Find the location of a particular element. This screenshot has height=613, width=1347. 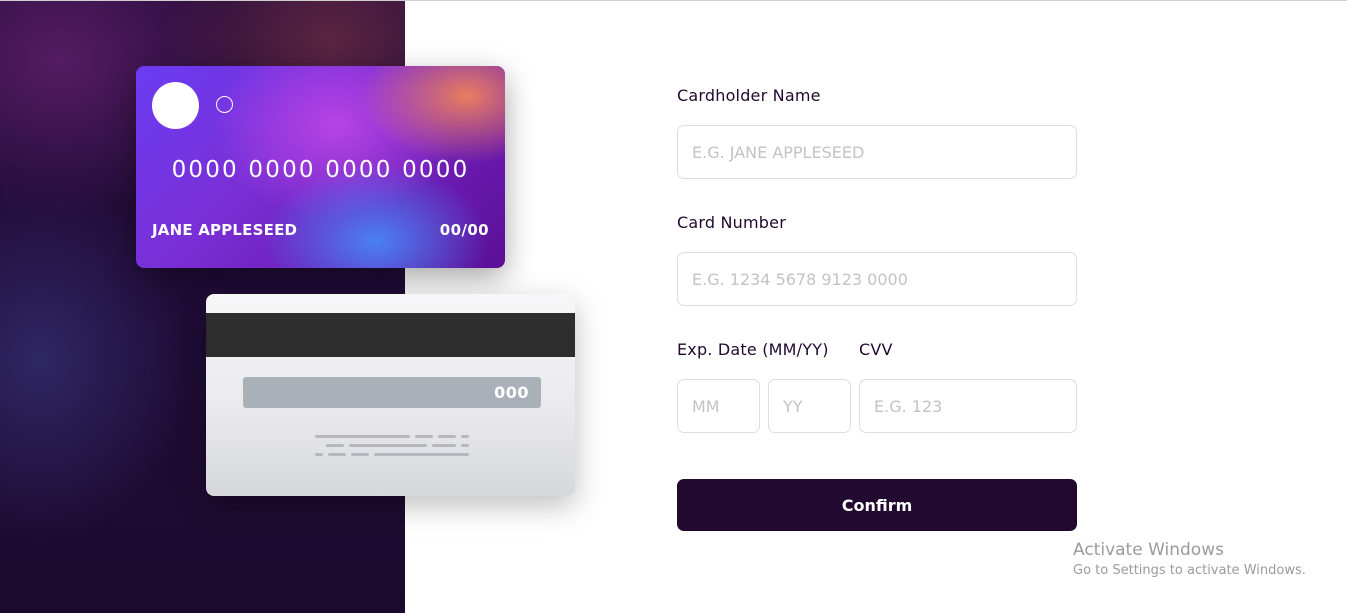

signature-strip: 000 is located at coordinates (392, 392).